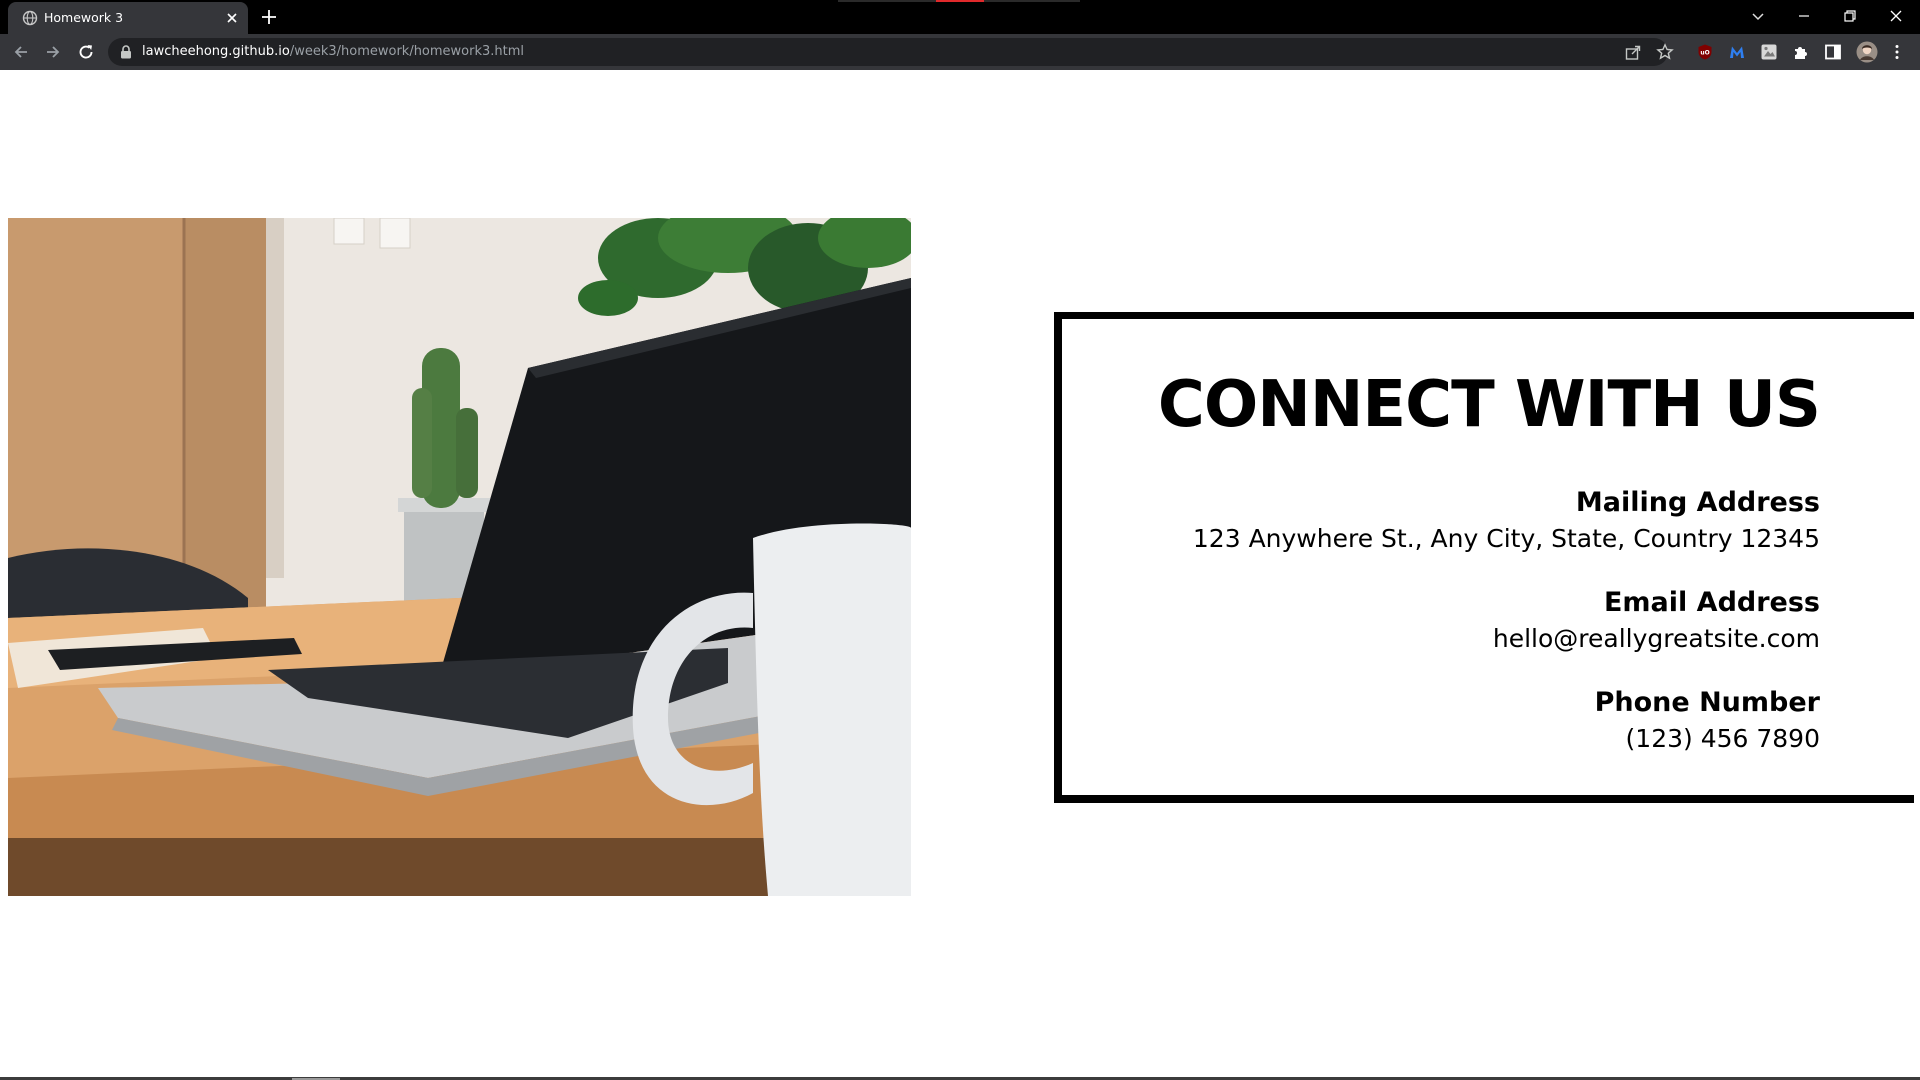  I want to click on tab-homework-3: Homework 3, so click(128, 18).